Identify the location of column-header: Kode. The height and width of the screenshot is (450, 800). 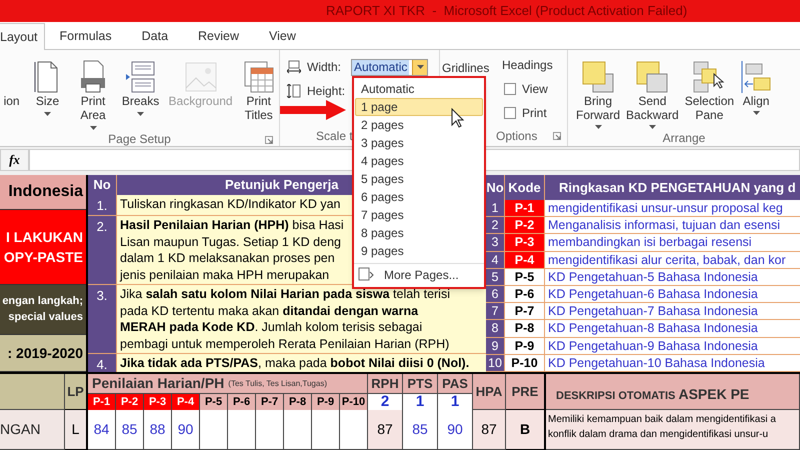
(525, 187).